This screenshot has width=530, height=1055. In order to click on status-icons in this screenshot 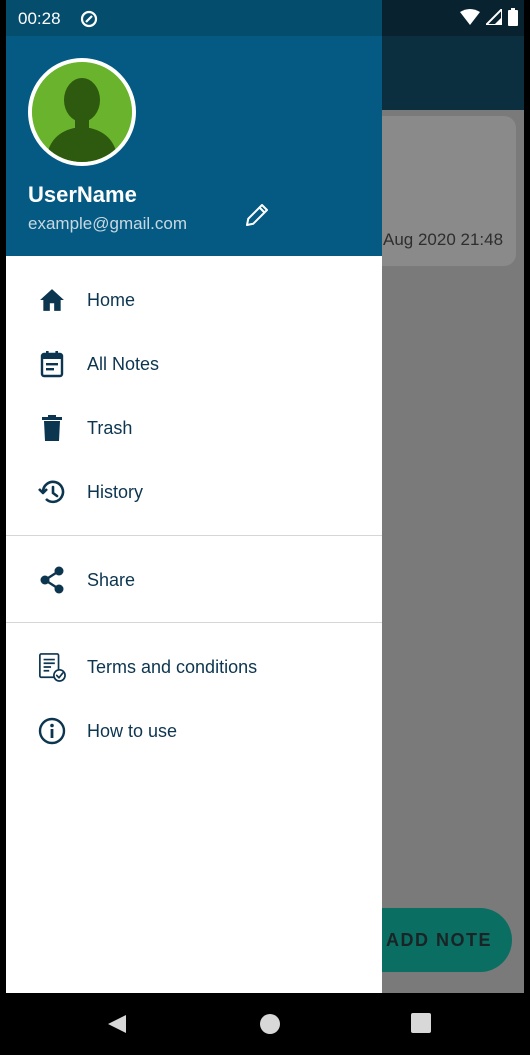, I will do `click(489, 18)`.